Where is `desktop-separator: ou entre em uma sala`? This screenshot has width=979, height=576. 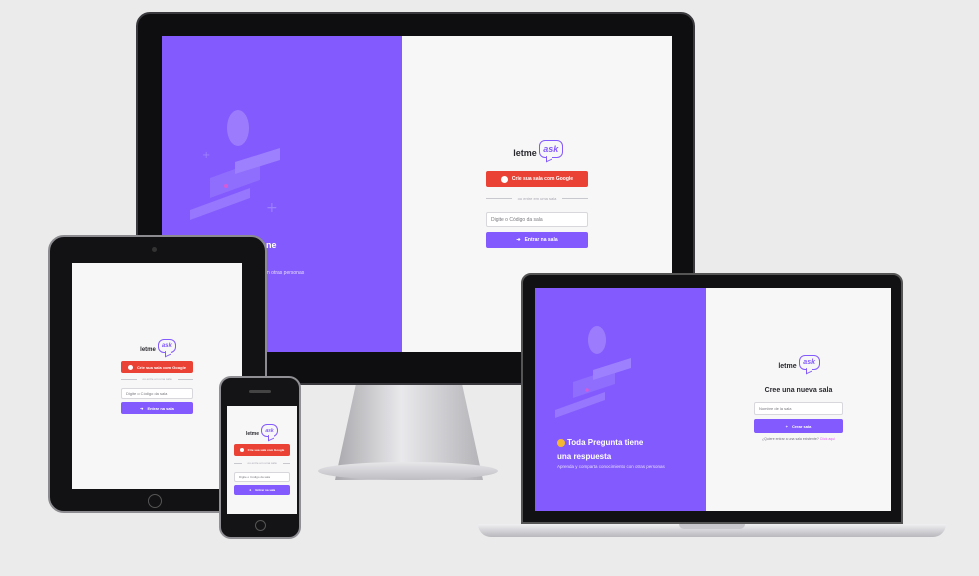
desktop-separator: ou entre em uma sala is located at coordinates (537, 198).